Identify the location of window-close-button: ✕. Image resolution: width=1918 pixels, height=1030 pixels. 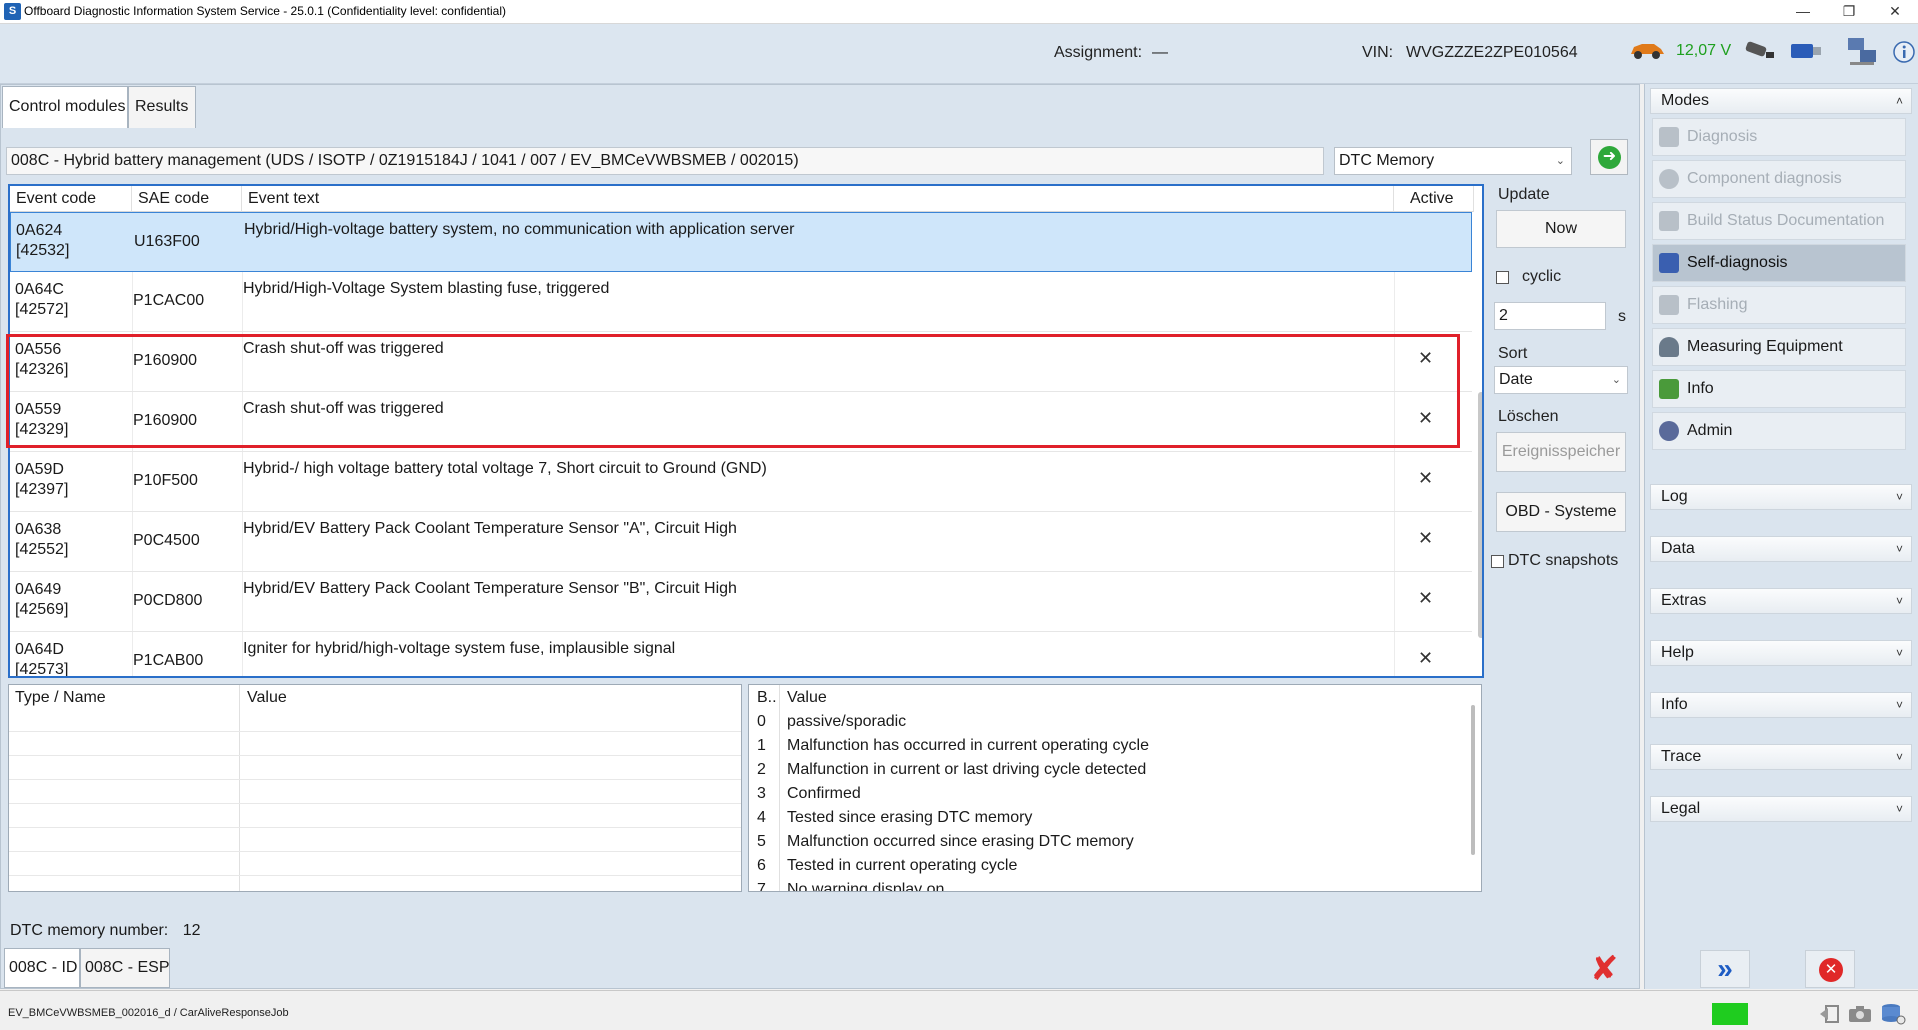
(1895, 12).